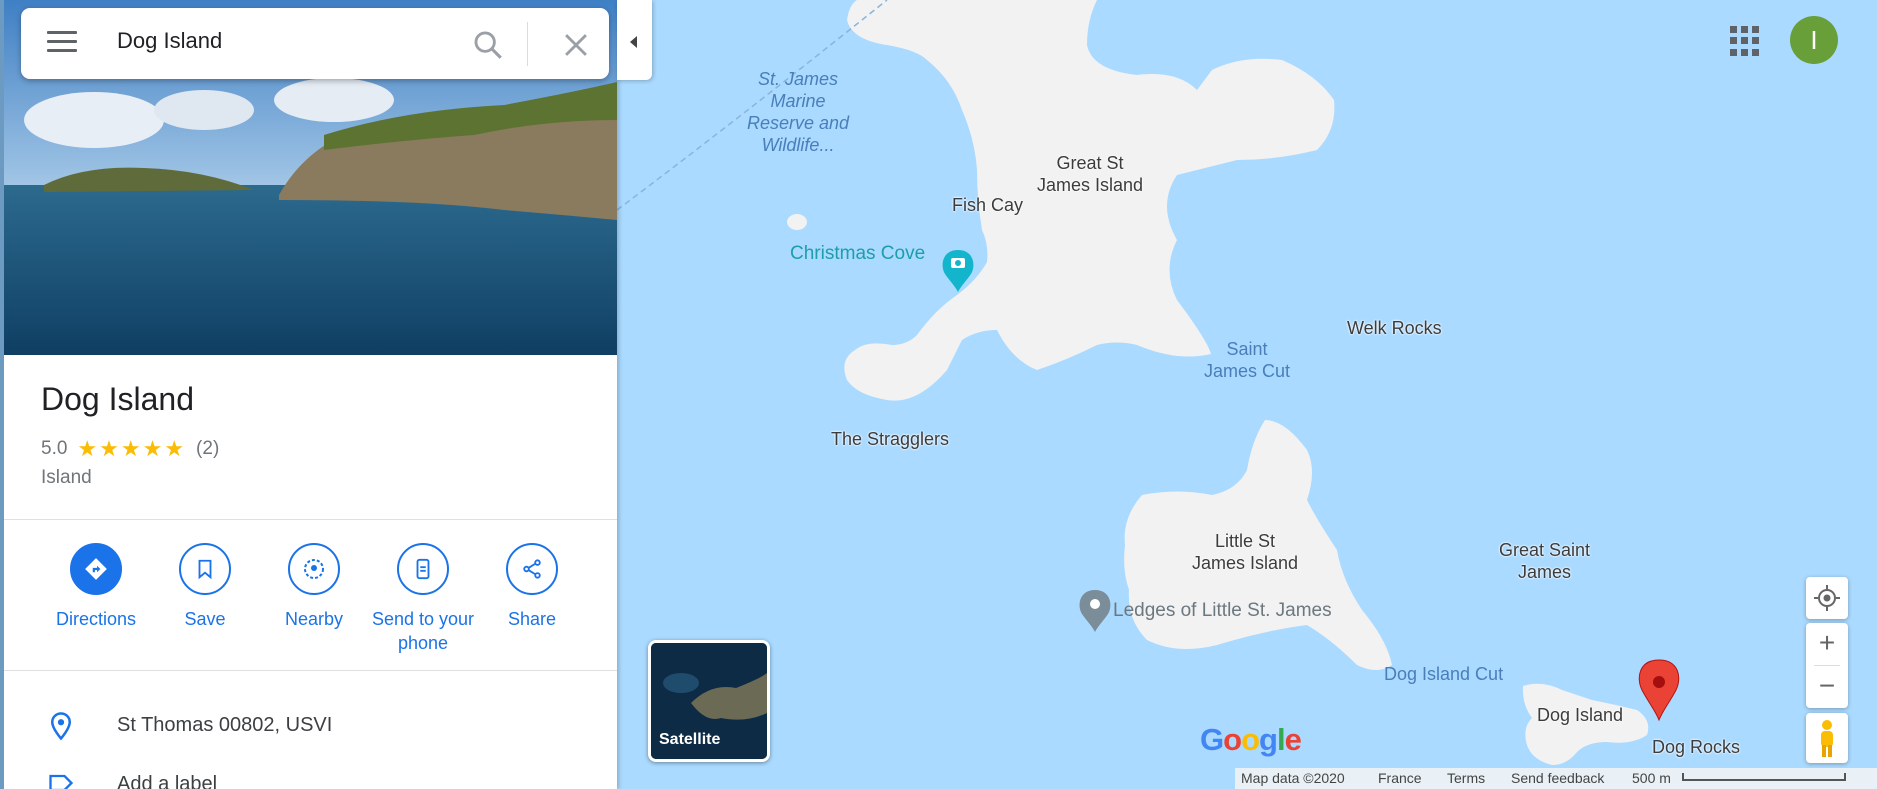 The image size is (1877, 789). What do you see at coordinates (1247, 360) in the screenshot?
I see `map-label-saint-james-cut: Saint James Cut` at bounding box center [1247, 360].